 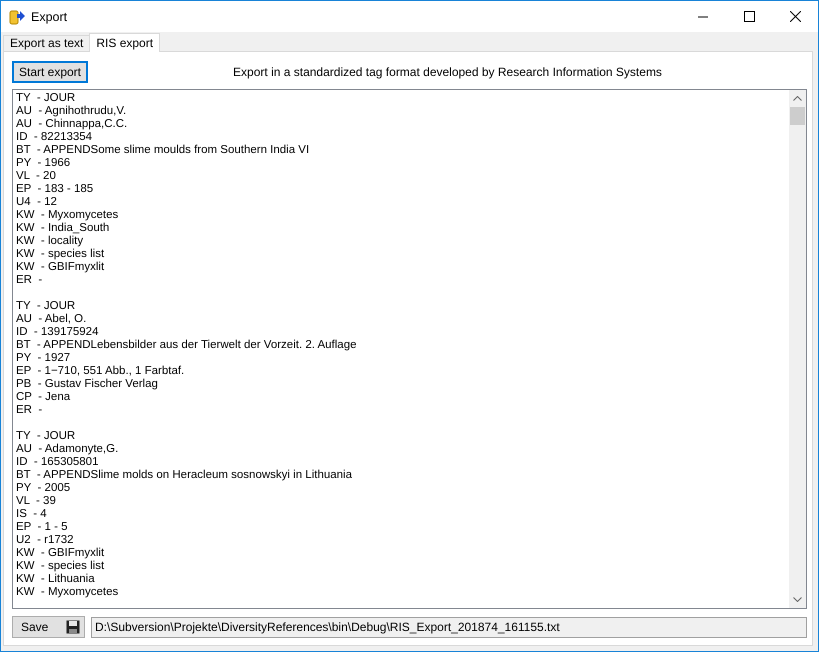 What do you see at coordinates (45, 540) in the screenshot?
I see `text-line: U2 - r1732` at bounding box center [45, 540].